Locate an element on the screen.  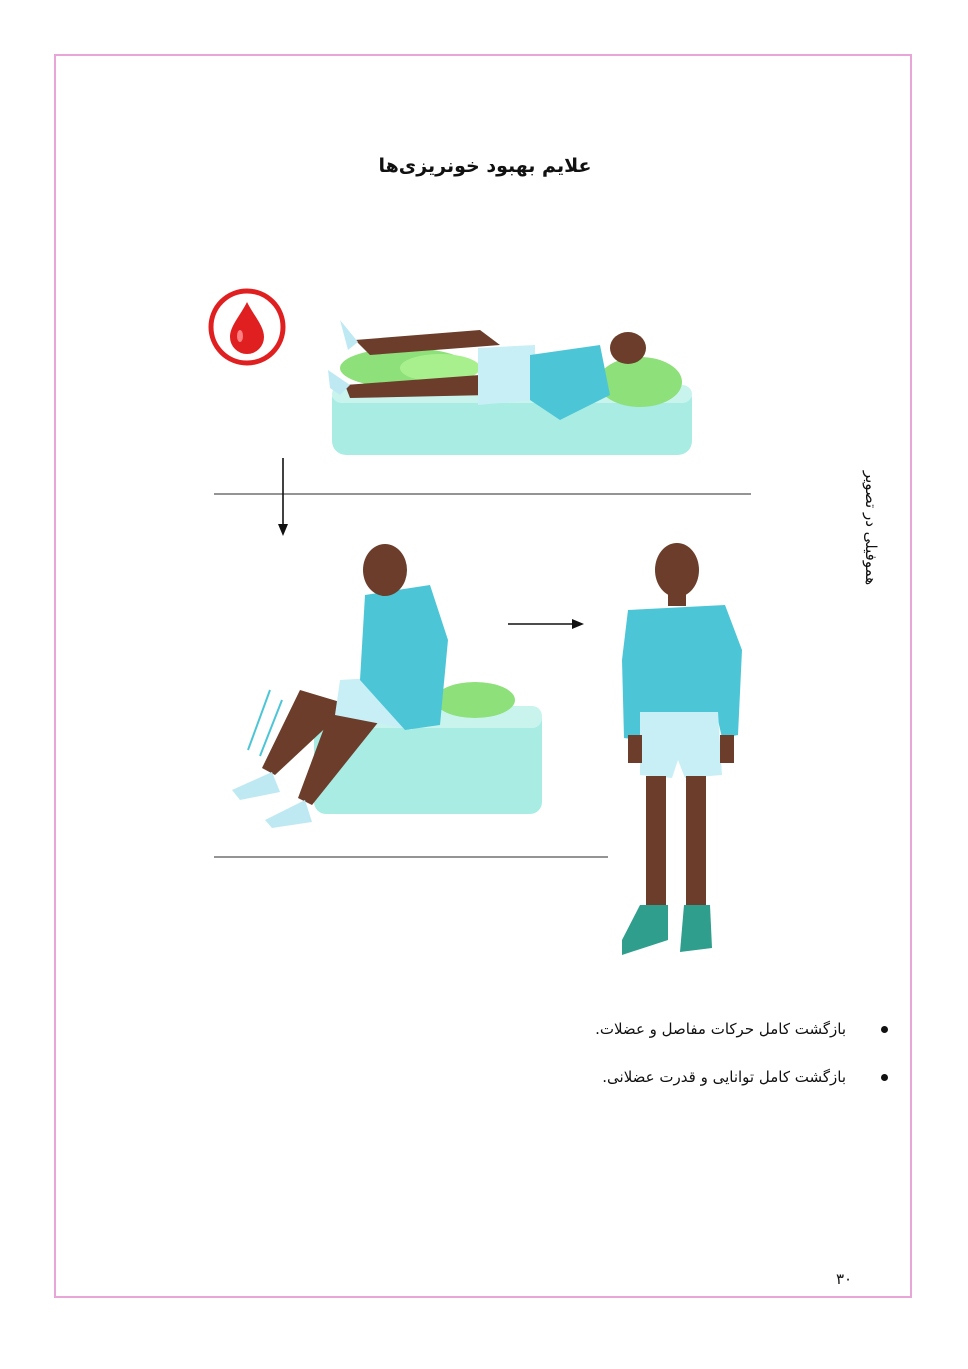
list-item: بازگشت کامل توانایی و قدرت عضلانی. is located at coordinates (678, 1077).